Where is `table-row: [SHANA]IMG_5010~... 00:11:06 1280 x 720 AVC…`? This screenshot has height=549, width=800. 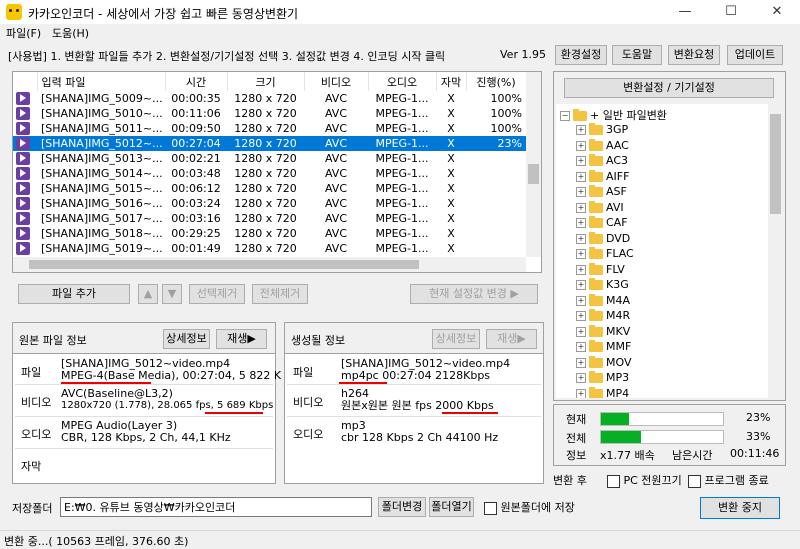 table-row: [SHANA]IMG_5010~... 00:11:06 1280 x 720 AVC… is located at coordinates (269, 113).